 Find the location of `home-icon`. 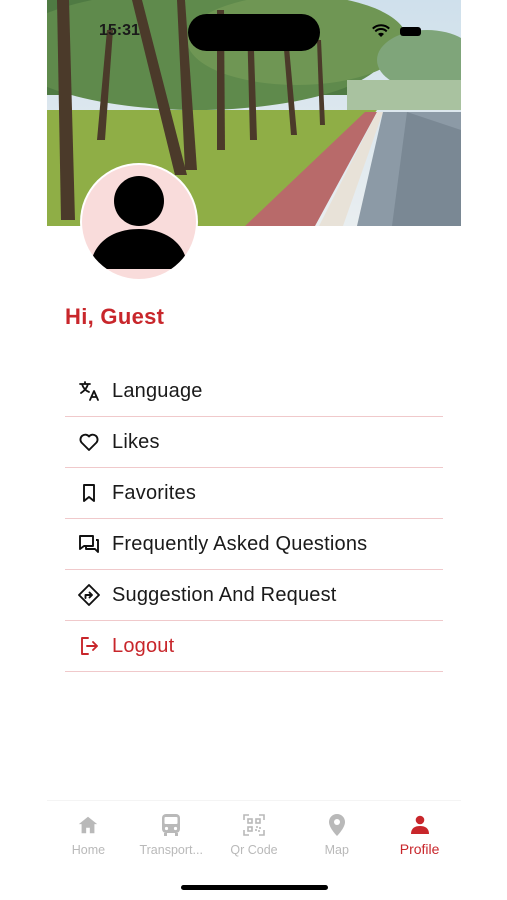

home-icon is located at coordinates (88, 825).